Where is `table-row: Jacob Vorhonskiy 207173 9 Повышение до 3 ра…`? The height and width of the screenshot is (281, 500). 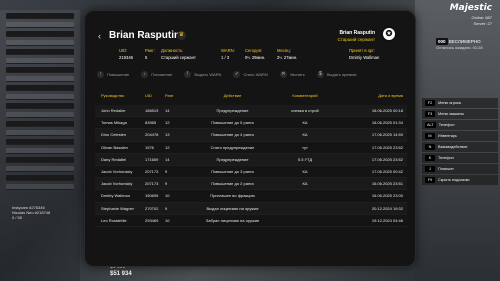 table-row: Jacob Vorhonskiy 207173 9 Повышение до 3 ра… is located at coordinates (251, 172).